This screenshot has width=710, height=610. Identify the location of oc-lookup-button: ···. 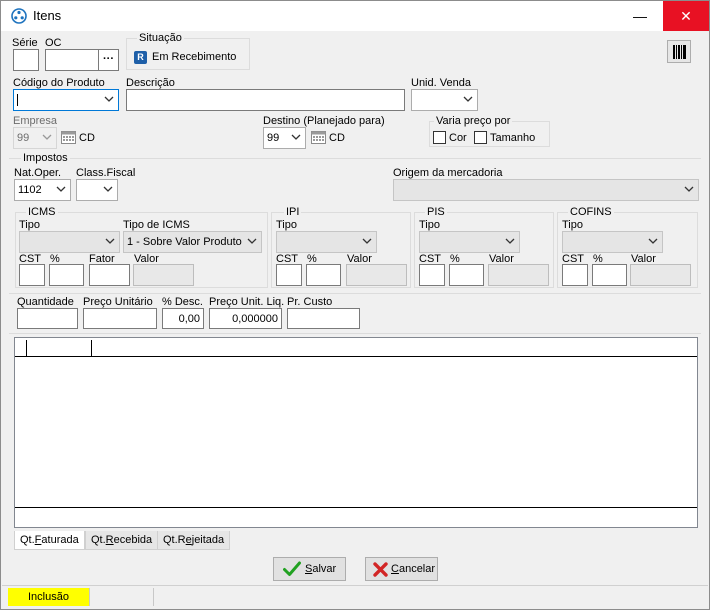
(108, 60).